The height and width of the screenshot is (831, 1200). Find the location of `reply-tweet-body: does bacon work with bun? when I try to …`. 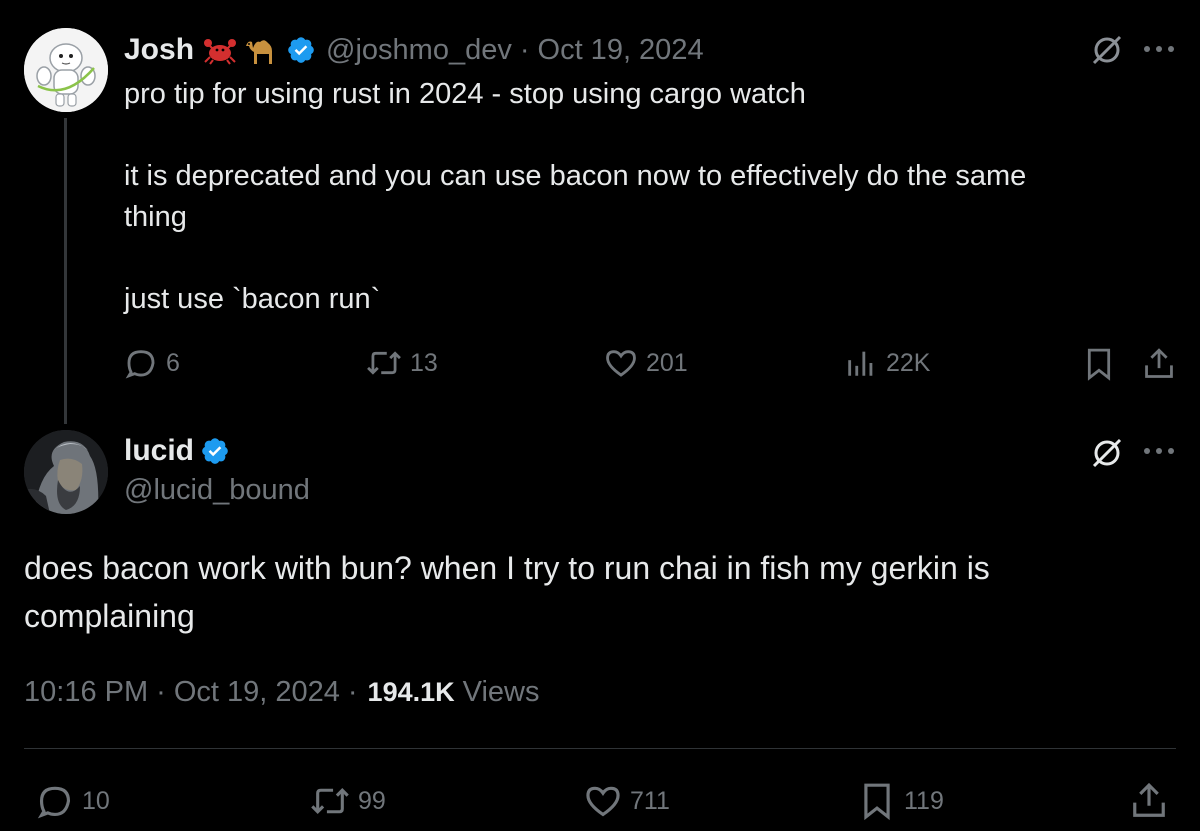

reply-tweet-body: does bacon work with bun? when I try to … is located at coordinates (507, 592).